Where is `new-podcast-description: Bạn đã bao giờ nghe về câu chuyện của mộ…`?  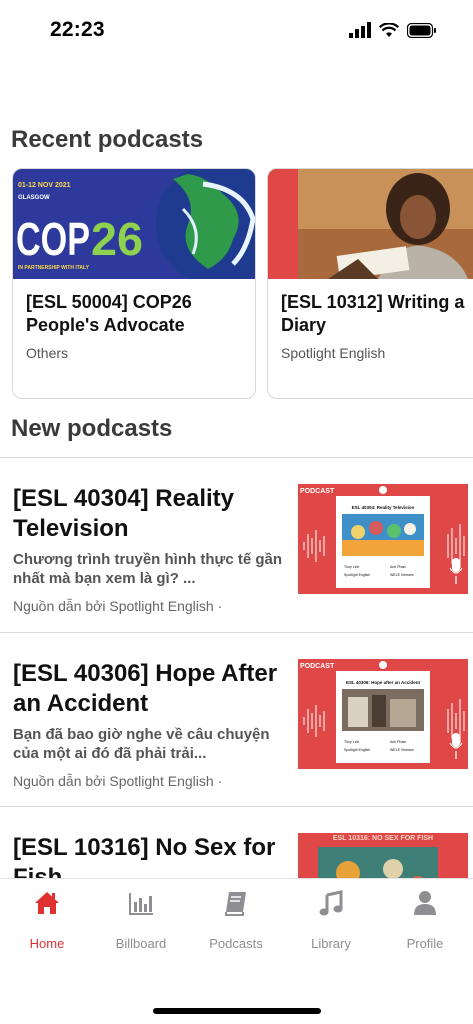 new-podcast-description: Bạn đã bao giờ nghe về câu chuyện của mộ… is located at coordinates (141, 744).